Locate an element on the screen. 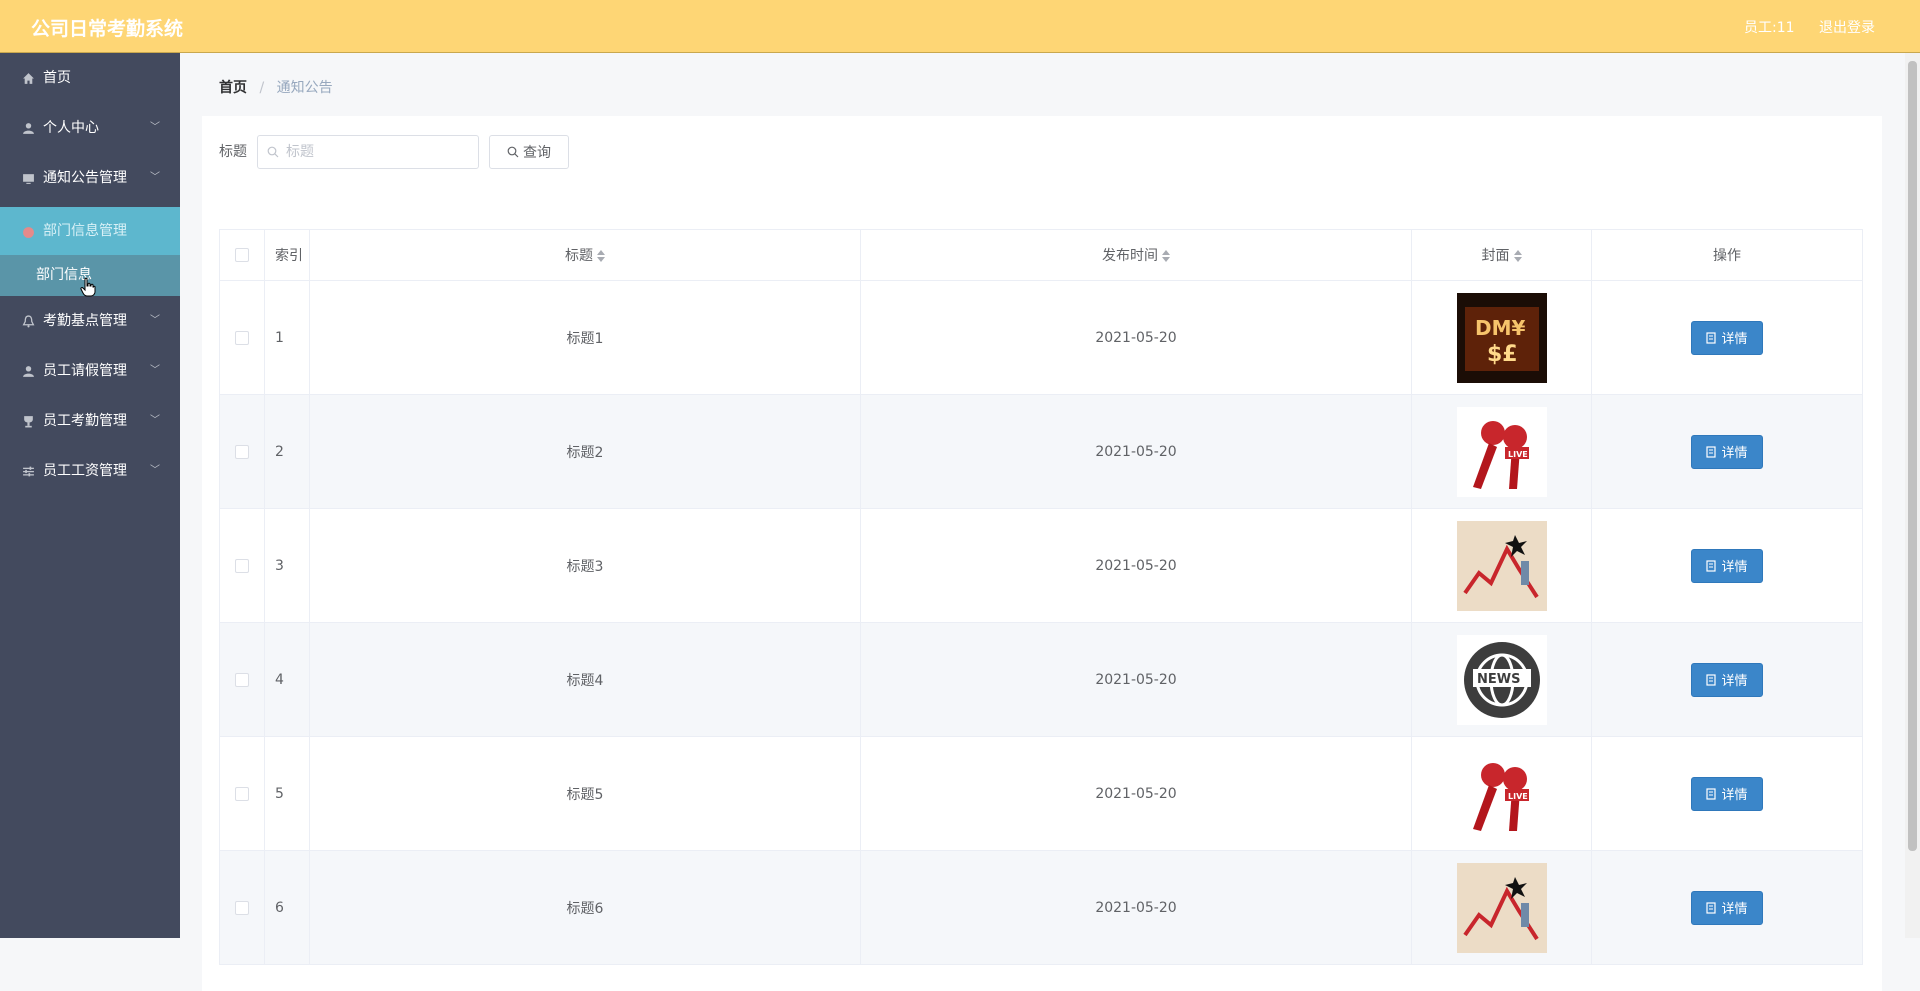 The image size is (1920, 991). table-row: 4 标题4 2021-05-20 NEWS 详情 is located at coordinates (1041, 679).